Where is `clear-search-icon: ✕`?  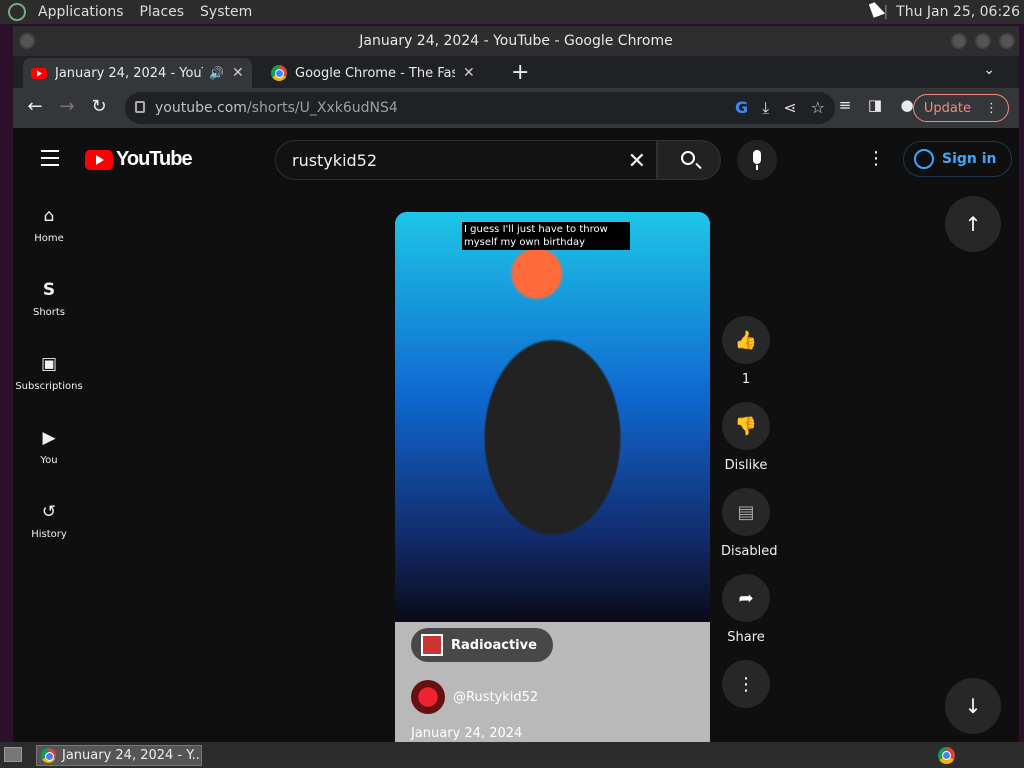 clear-search-icon: ✕ is located at coordinates (637, 161).